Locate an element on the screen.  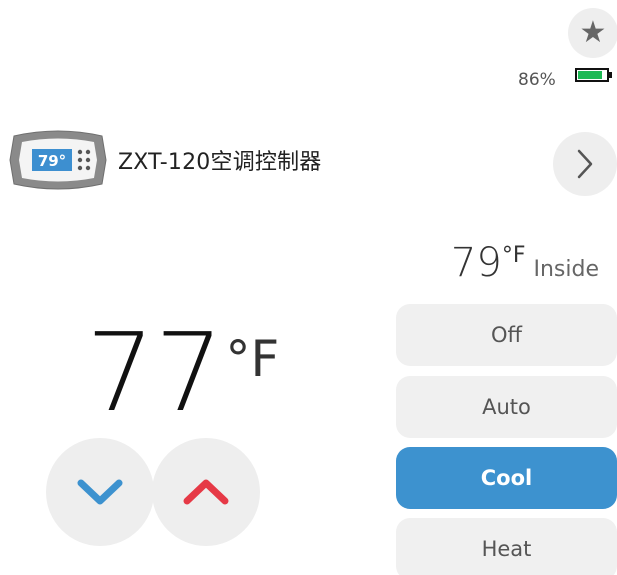
setpoint-display: 77 °F is located at coordinates (182, 374).